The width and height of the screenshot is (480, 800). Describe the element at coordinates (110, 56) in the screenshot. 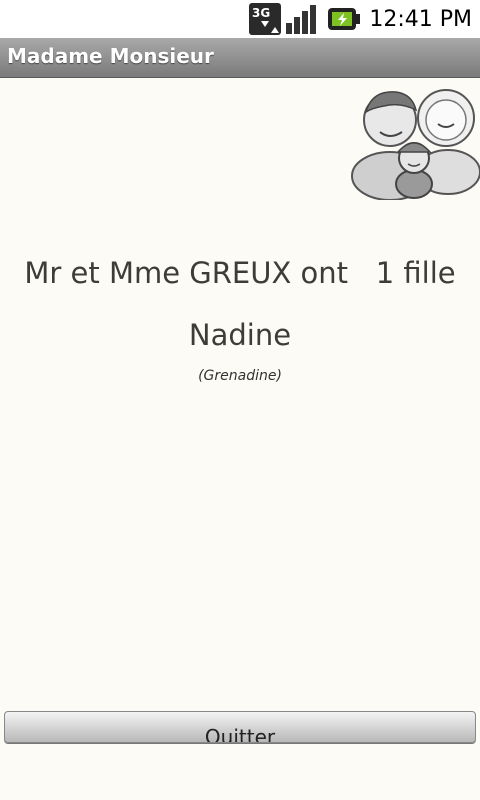

I see `app-title: Madame Monsieur` at that location.